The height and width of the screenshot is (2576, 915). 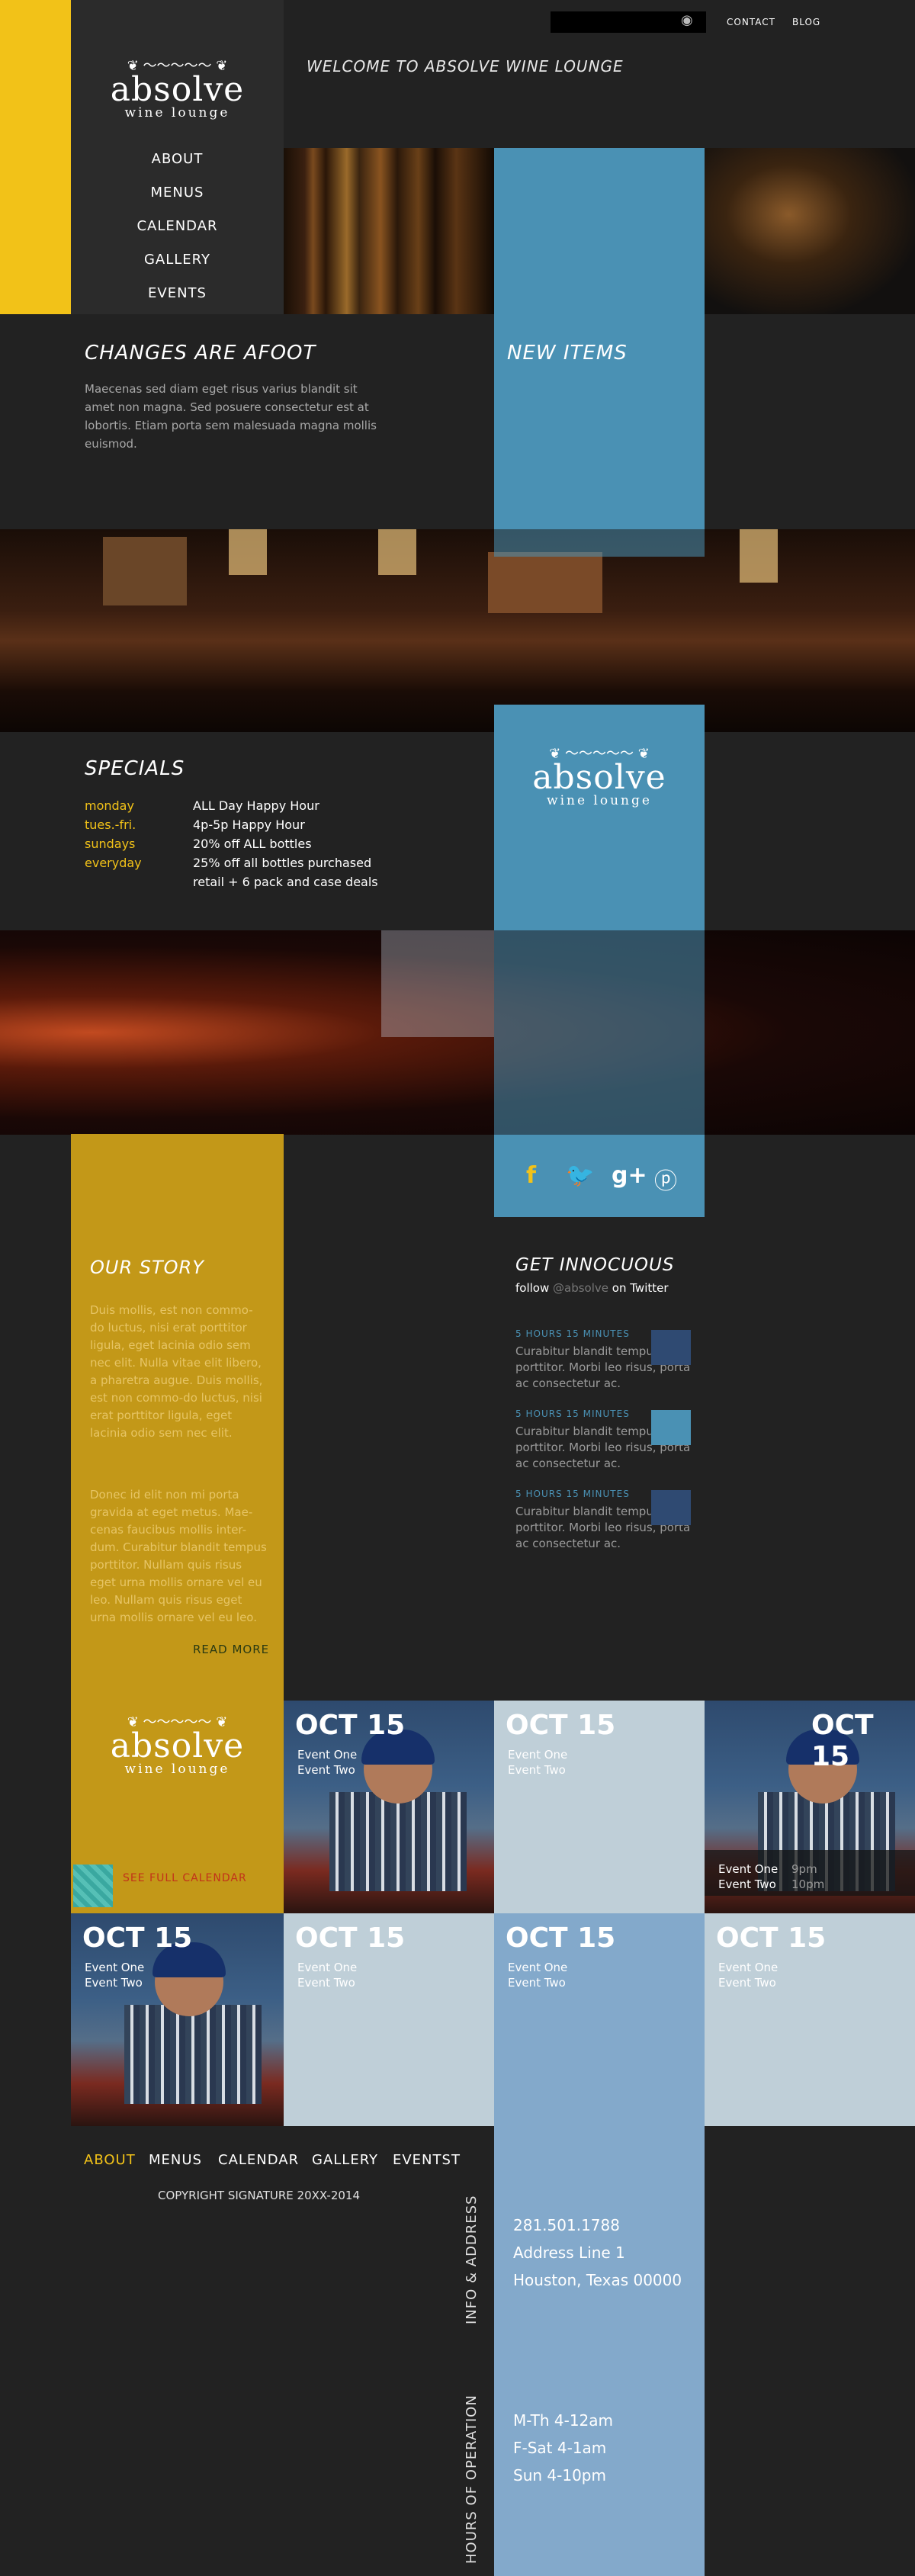 What do you see at coordinates (345, 2160) in the screenshot?
I see `footer-nav-gallery: GALLERY` at bounding box center [345, 2160].